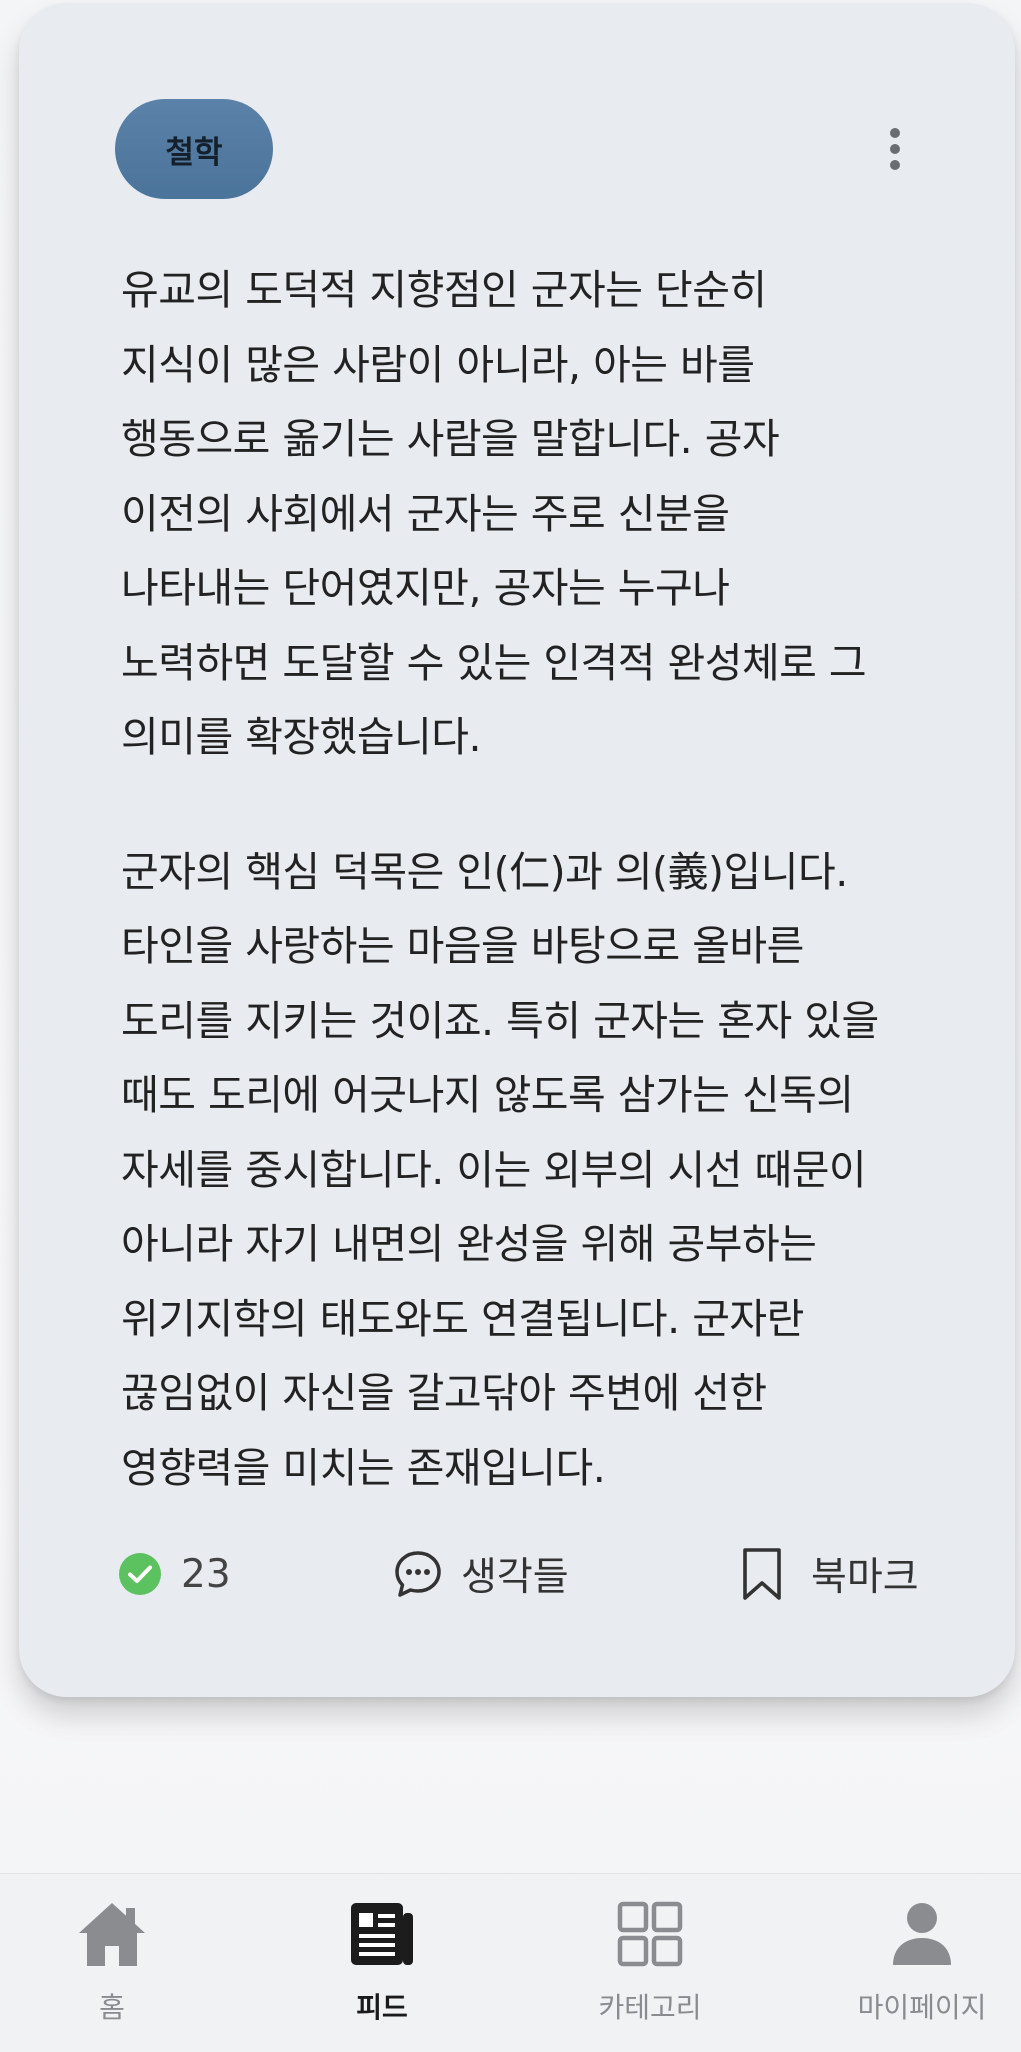 The height and width of the screenshot is (2052, 1021). I want to click on post-actions: 23 생각들 북마크, so click(517, 1574).